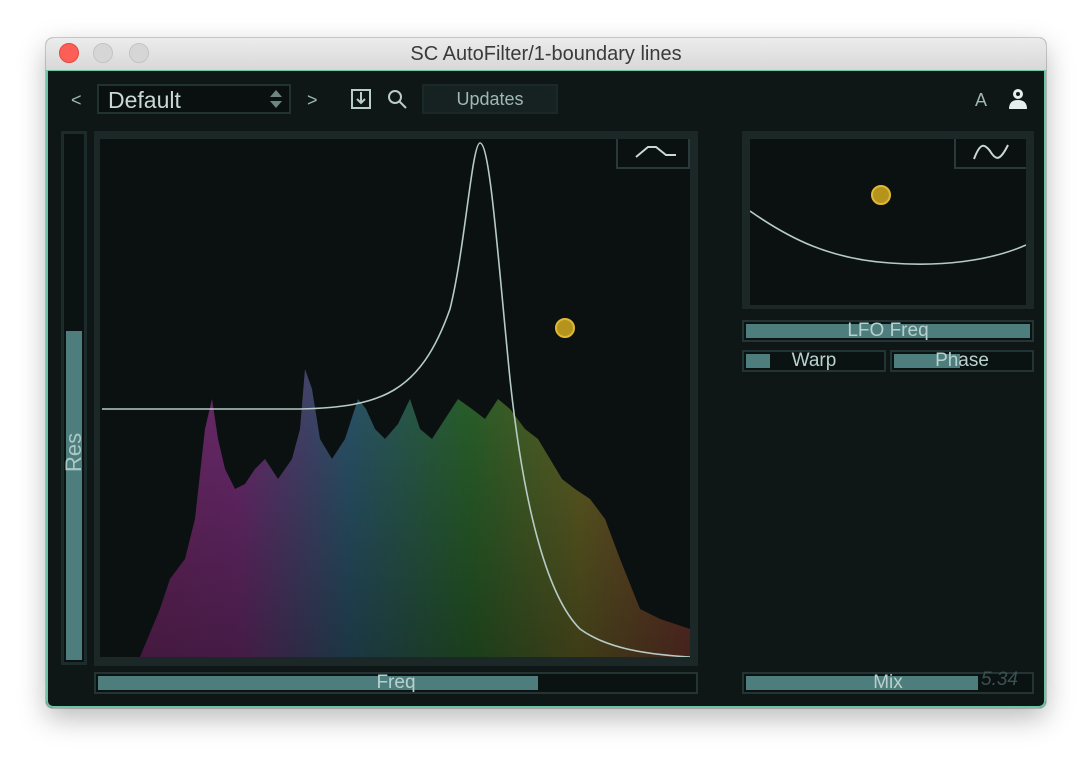  I want to click on a-button: A, so click(981, 100).